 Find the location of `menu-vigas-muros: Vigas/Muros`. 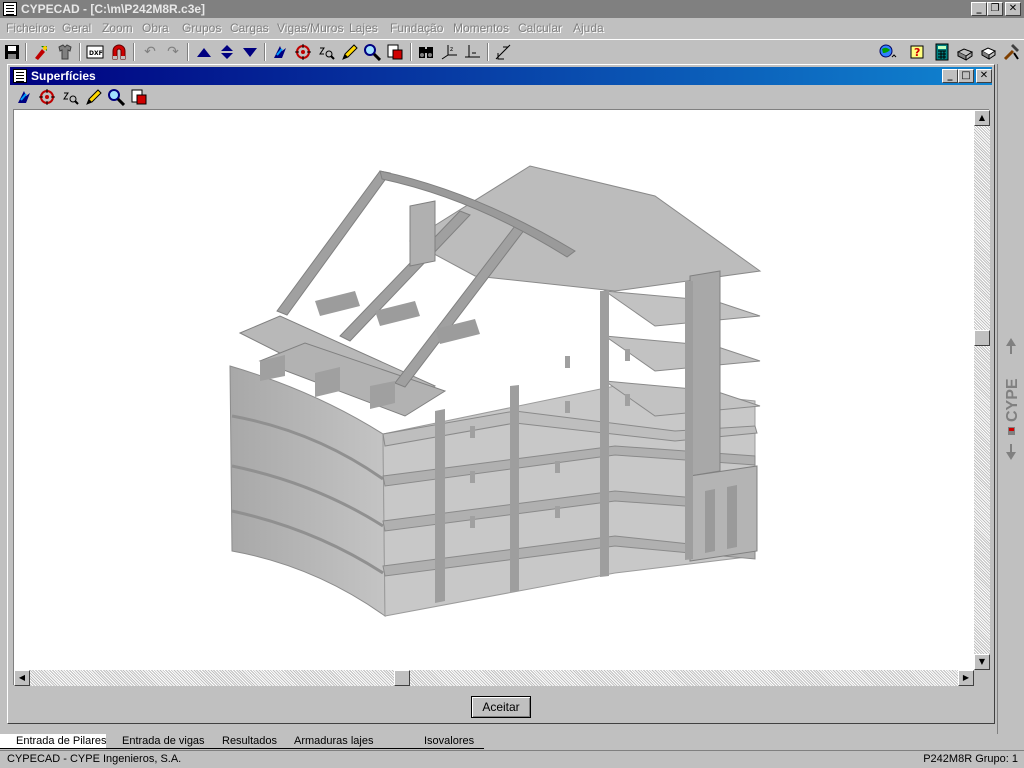

menu-vigas-muros: Vigas/Muros is located at coordinates (310, 28).